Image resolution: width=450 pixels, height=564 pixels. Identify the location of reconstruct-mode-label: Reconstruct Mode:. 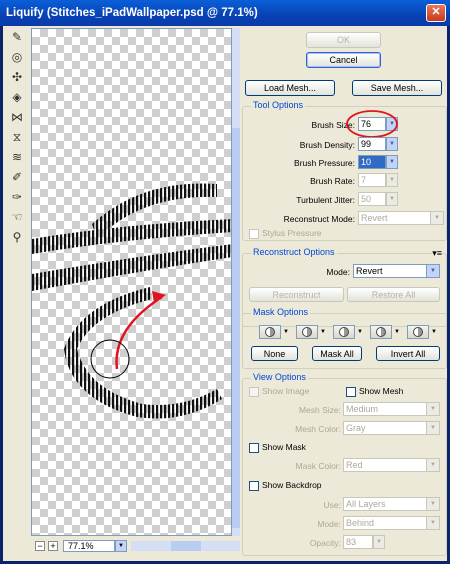
(319, 219).